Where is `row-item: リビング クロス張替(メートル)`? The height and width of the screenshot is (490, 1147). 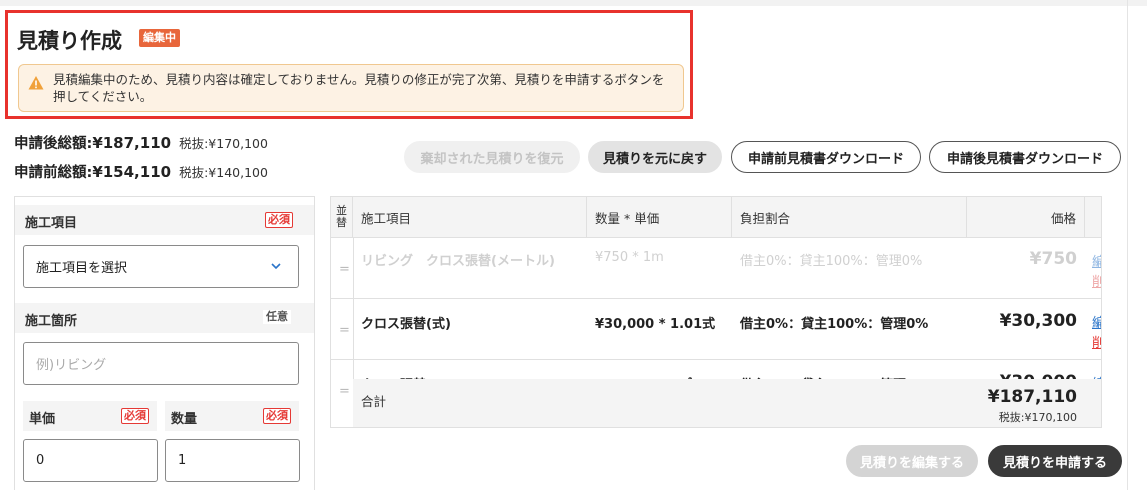 row-item: リビング クロス張替(メートル) is located at coordinates (458, 261).